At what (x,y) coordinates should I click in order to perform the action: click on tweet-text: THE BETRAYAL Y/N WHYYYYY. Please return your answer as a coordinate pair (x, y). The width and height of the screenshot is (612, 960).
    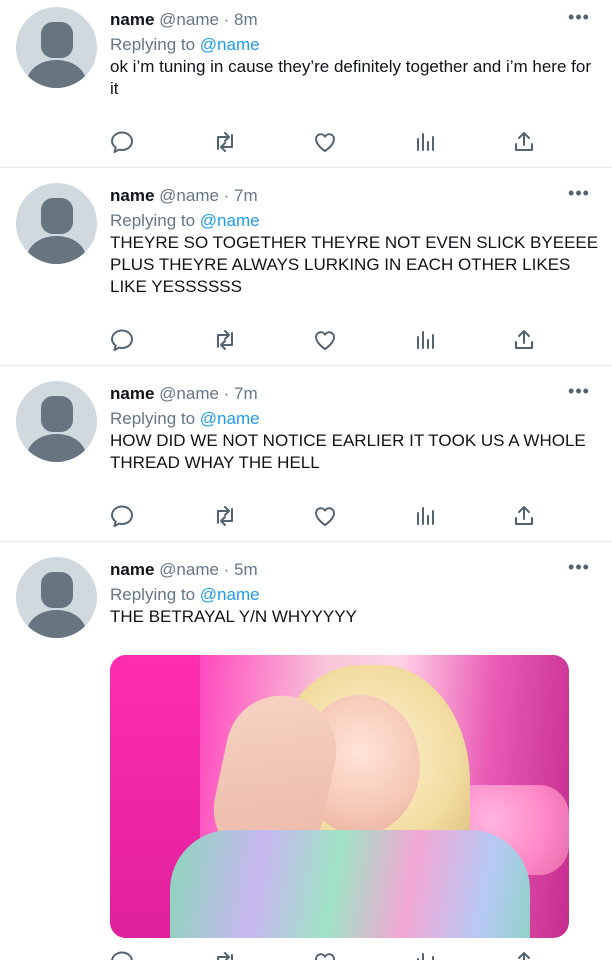
    Looking at the image, I should click on (233, 616).